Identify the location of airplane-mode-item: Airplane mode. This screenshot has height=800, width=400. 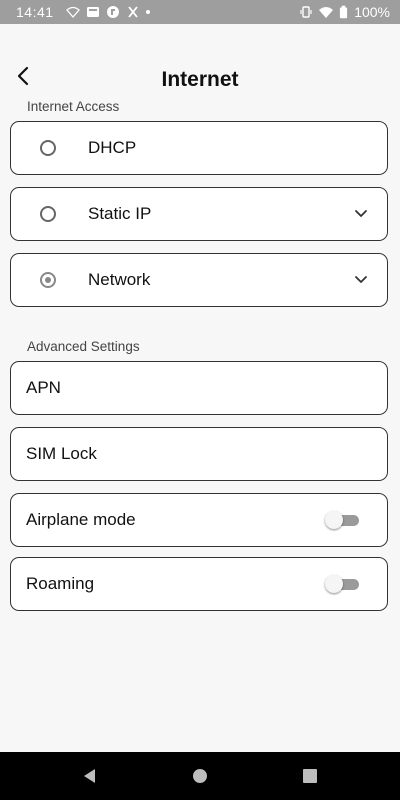
(199, 520).